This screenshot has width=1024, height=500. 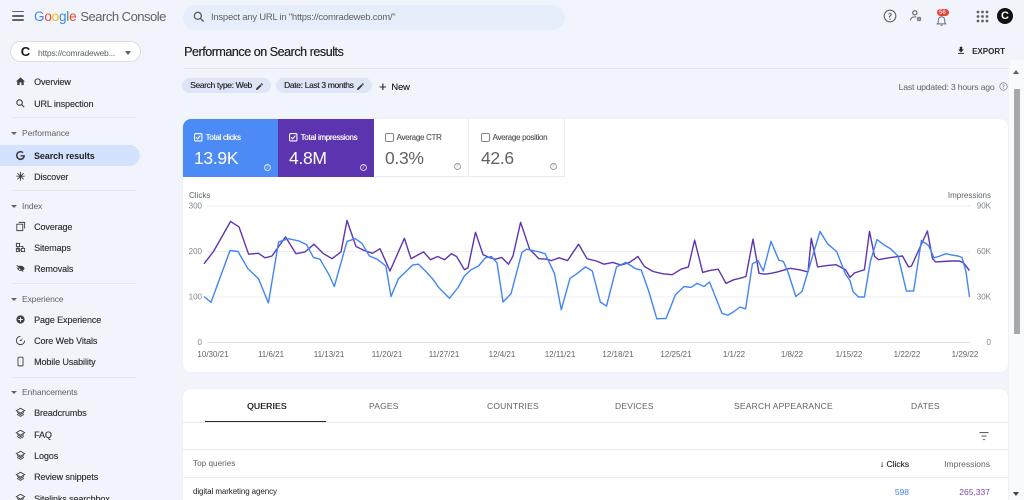 What do you see at coordinates (196, 251) in the screenshot?
I see `svg-text: 200` at bounding box center [196, 251].